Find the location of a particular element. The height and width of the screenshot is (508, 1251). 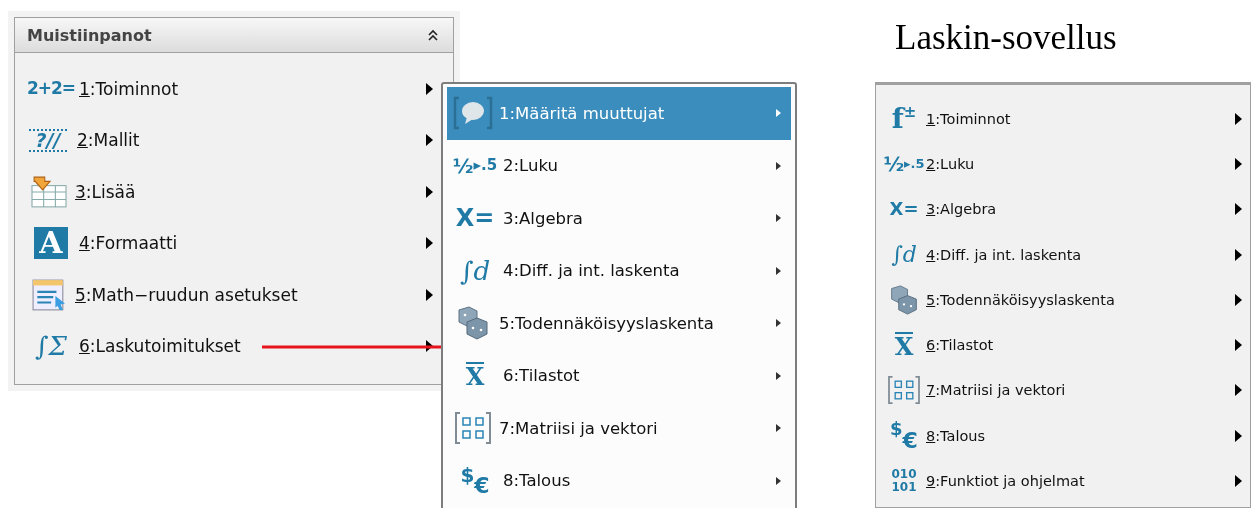

fraction-icon: ½▸.5 is located at coordinates (475, 165).